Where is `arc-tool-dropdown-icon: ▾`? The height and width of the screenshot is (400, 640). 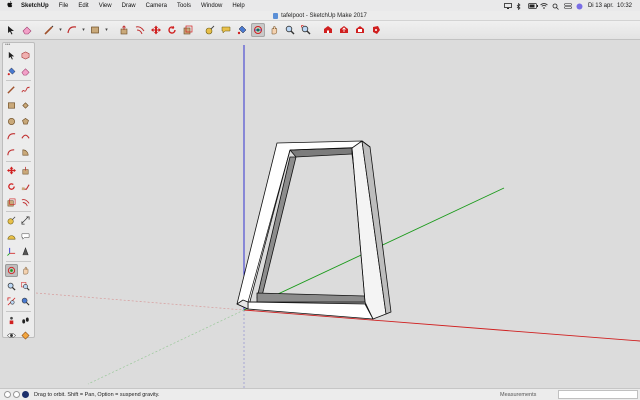 arc-tool-dropdown-icon: ▾ is located at coordinates (83, 30).